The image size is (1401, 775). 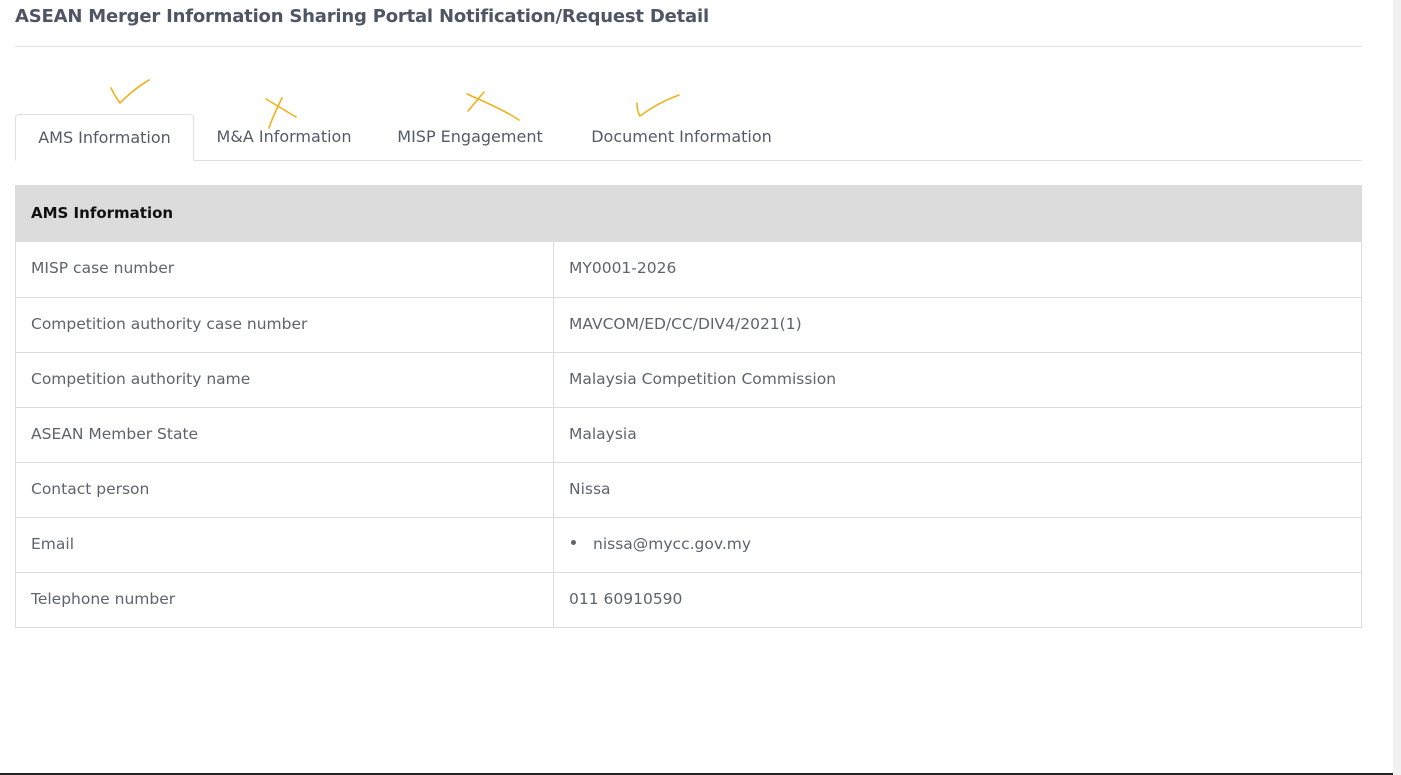 What do you see at coordinates (626, 599) in the screenshot?
I see `row-value: 011 60910590` at bounding box center [626, 599].